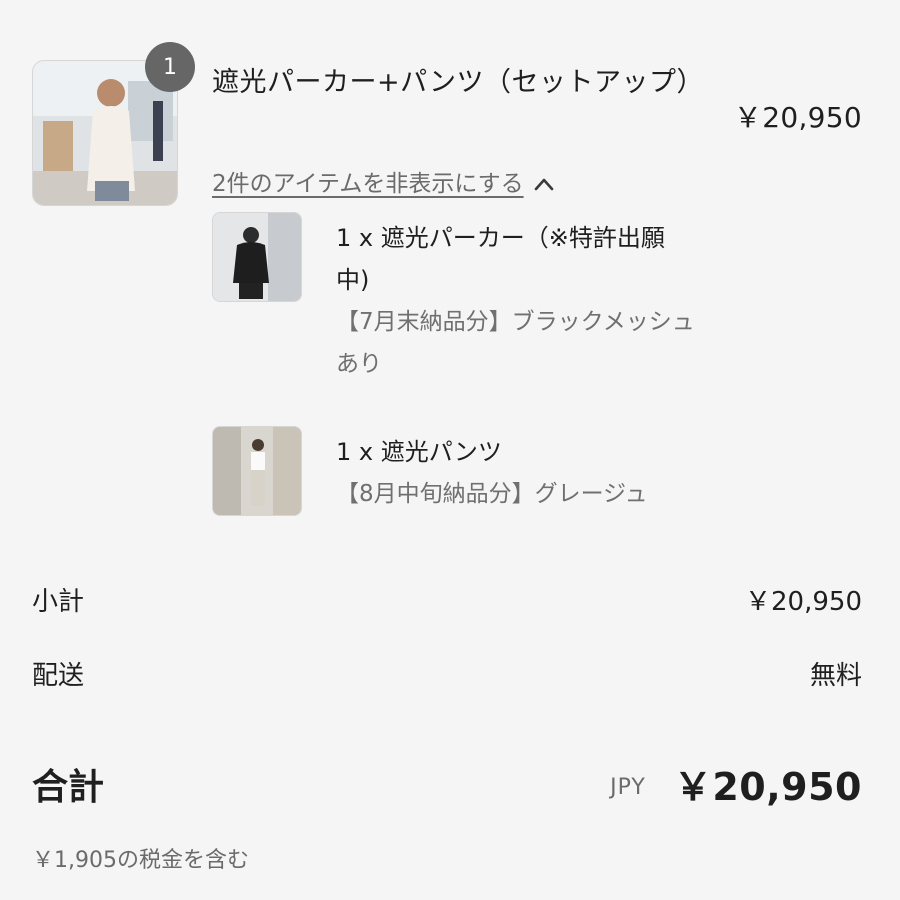  Describe the element at coordinates (767, 787) in the screenshot. I see `total-value: ￥20,950` at that location.